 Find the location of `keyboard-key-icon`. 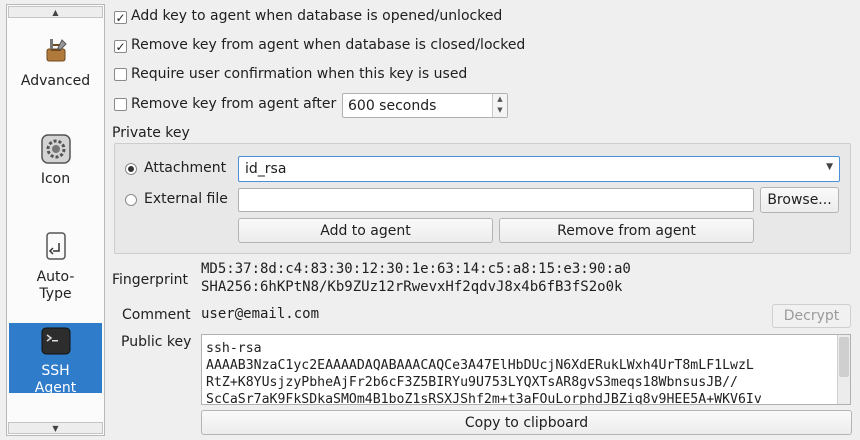

keyboard-key-icon is located at coordinates (56, 247).